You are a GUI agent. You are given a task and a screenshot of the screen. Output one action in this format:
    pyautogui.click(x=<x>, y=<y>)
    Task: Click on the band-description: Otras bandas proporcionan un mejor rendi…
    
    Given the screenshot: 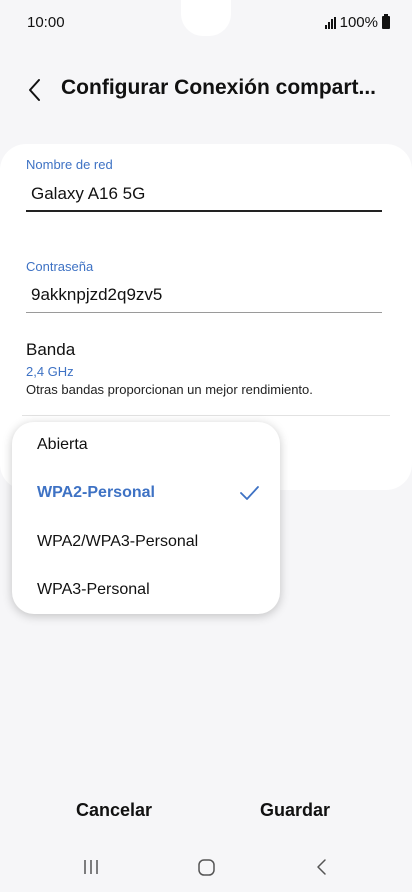 What is the action you would take?
    pyautogui.click(x=169, y=389)
    